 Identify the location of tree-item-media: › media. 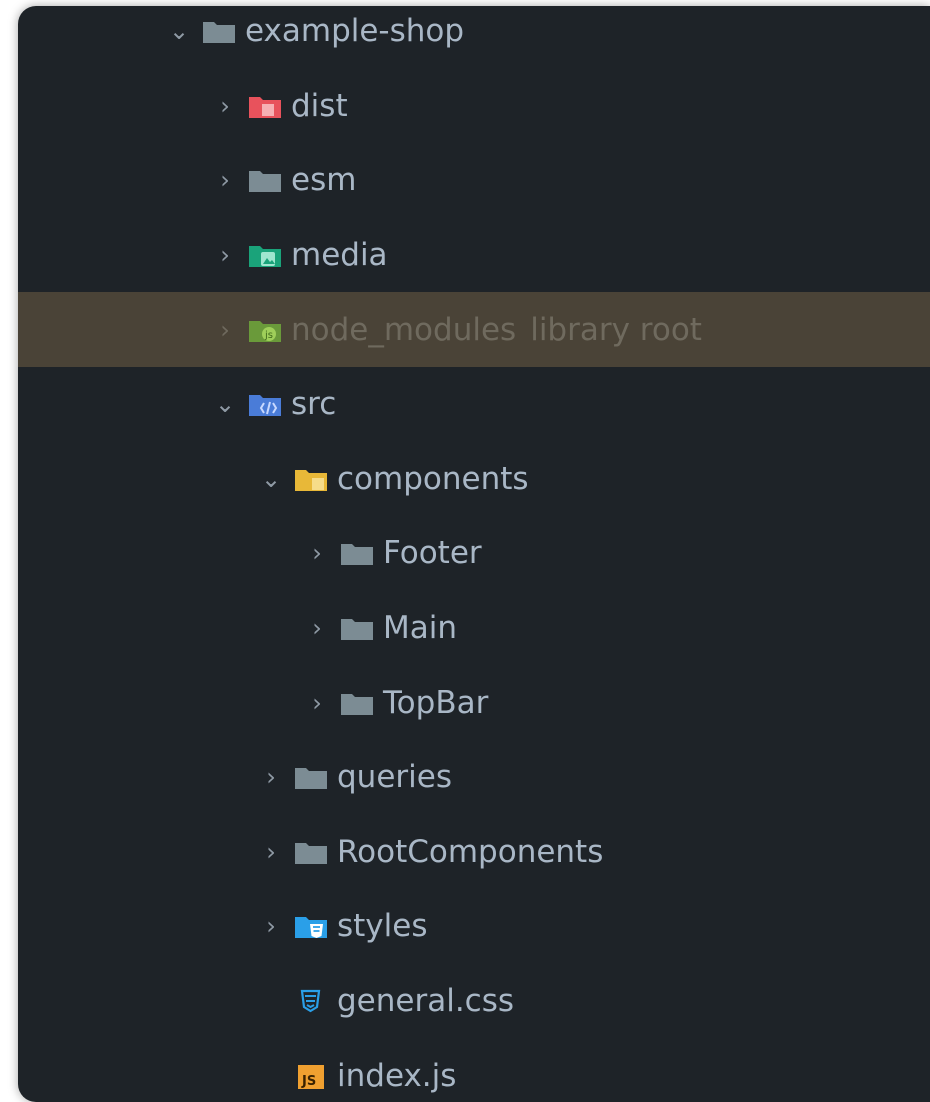
(474, 255).